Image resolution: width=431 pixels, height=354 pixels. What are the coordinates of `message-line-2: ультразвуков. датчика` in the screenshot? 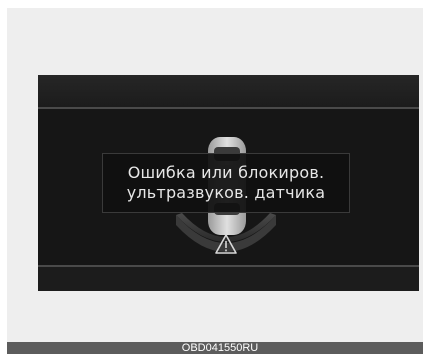 It's located at (226, 192).